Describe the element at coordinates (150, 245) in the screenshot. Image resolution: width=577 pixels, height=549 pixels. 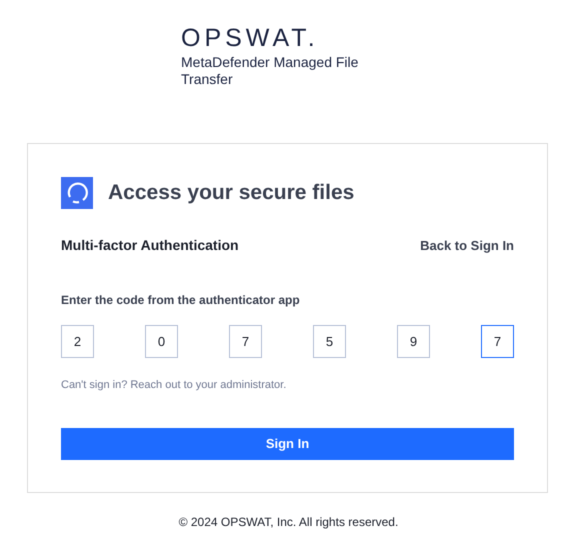
I see `section-heading: Multi-factor Authentication` at that location.